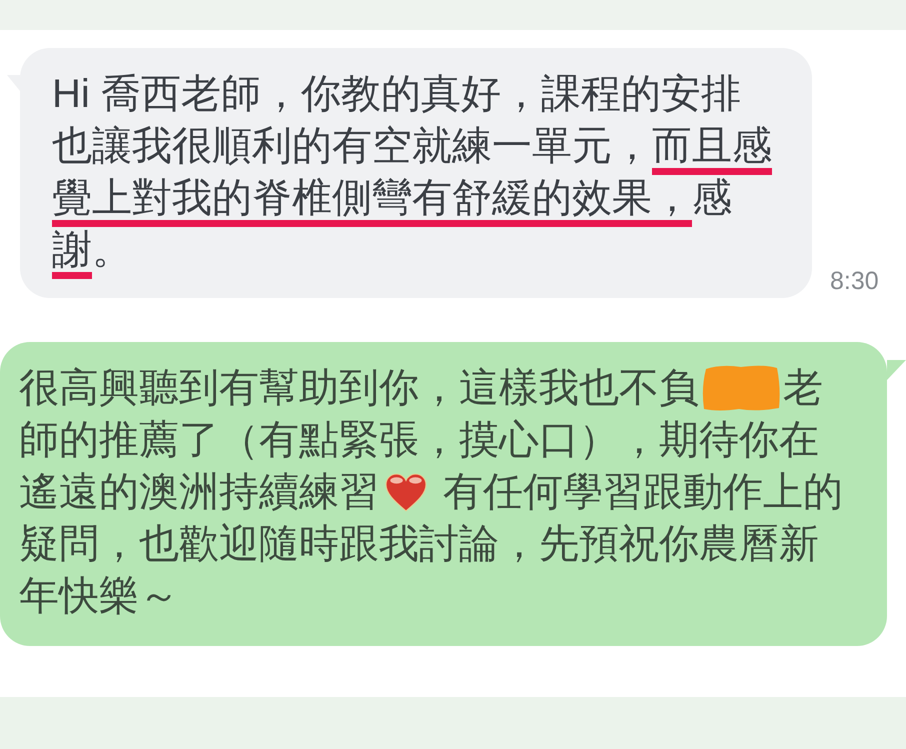 Image resolution: width=906 pixels, height=749 pixels. I want to click on heart-icon, so click(406, 492).